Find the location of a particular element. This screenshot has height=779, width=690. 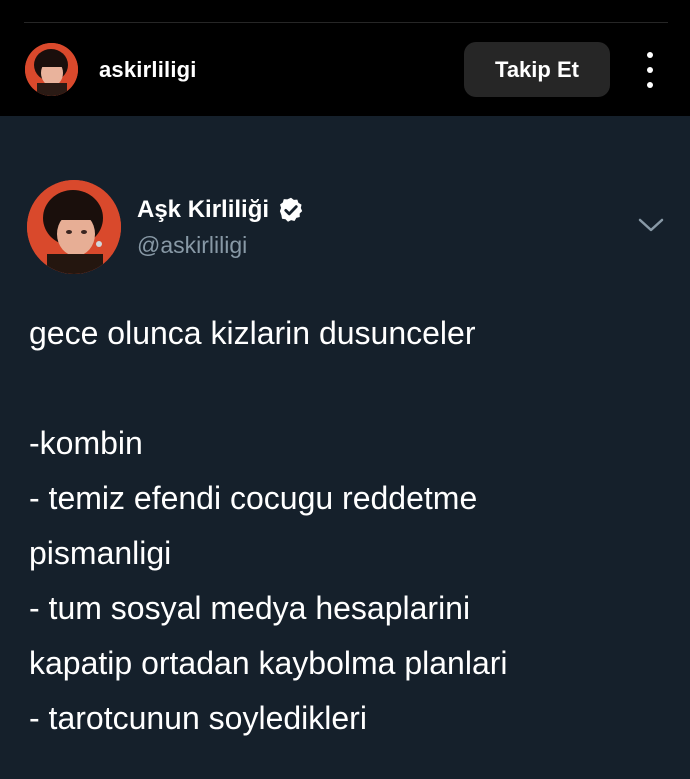

tweet-avatar is located at coordinates (74, 227).